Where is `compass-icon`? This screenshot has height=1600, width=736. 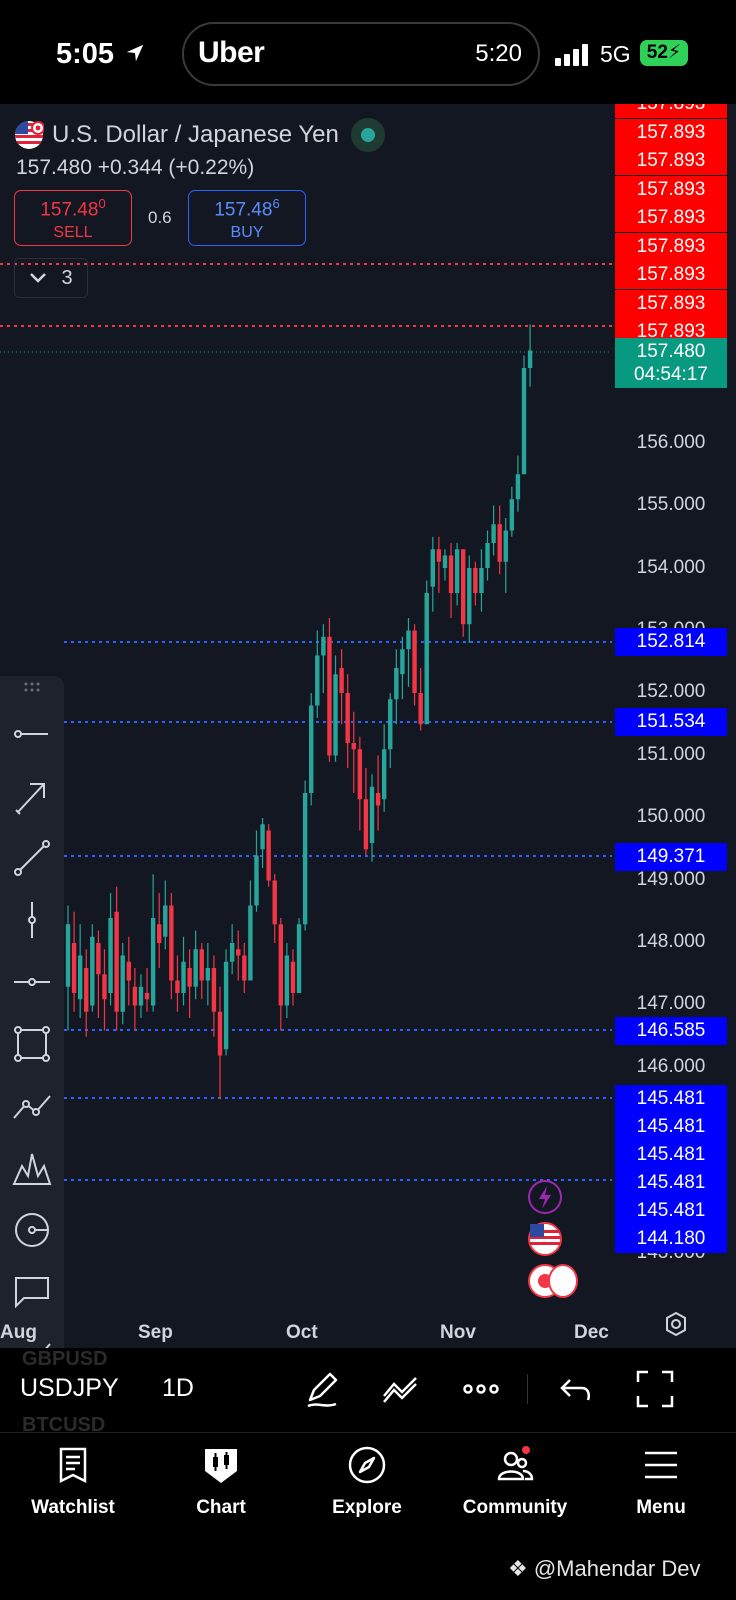 compass-icon is located at coordinates (367, 1465).